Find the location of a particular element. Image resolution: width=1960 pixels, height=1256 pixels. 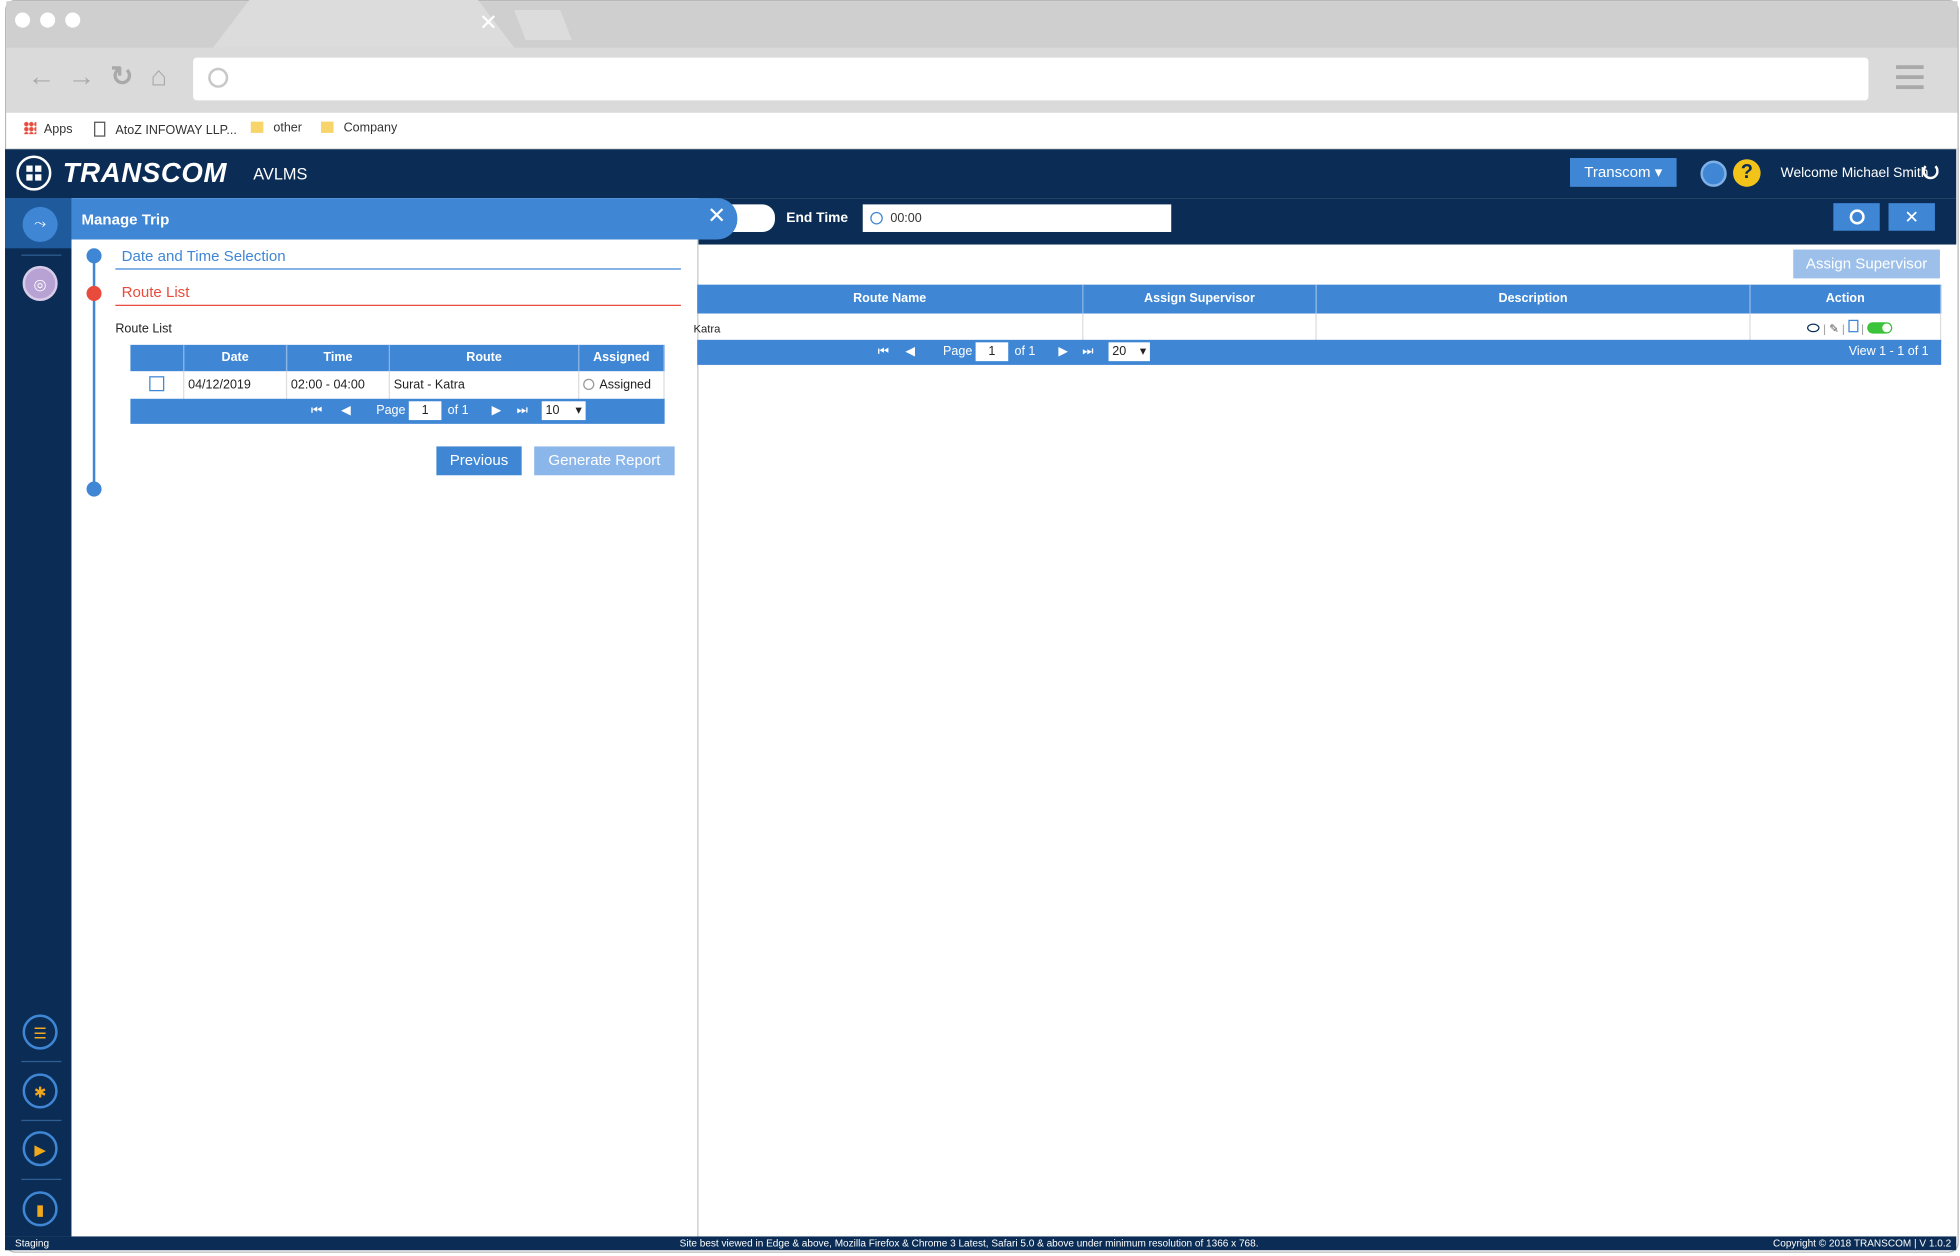

alarm-bell-icon: ✱ is located at coordinates (40, 1091).